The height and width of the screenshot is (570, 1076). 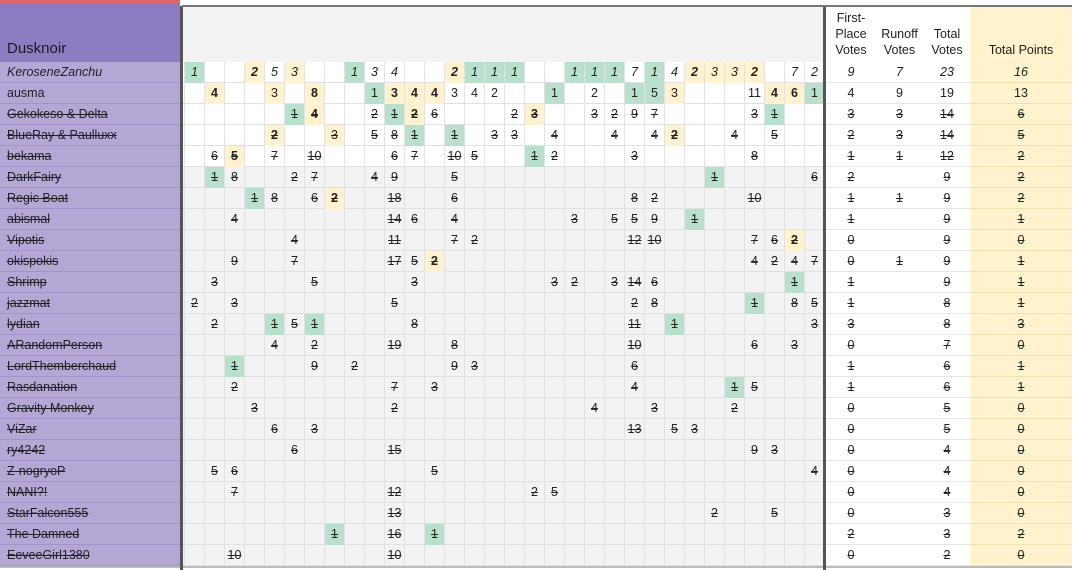 What do you see at coordinates (90, 93) in the screenshot?
I see `contestant-name: ausma` at bounding box center [90, 93].